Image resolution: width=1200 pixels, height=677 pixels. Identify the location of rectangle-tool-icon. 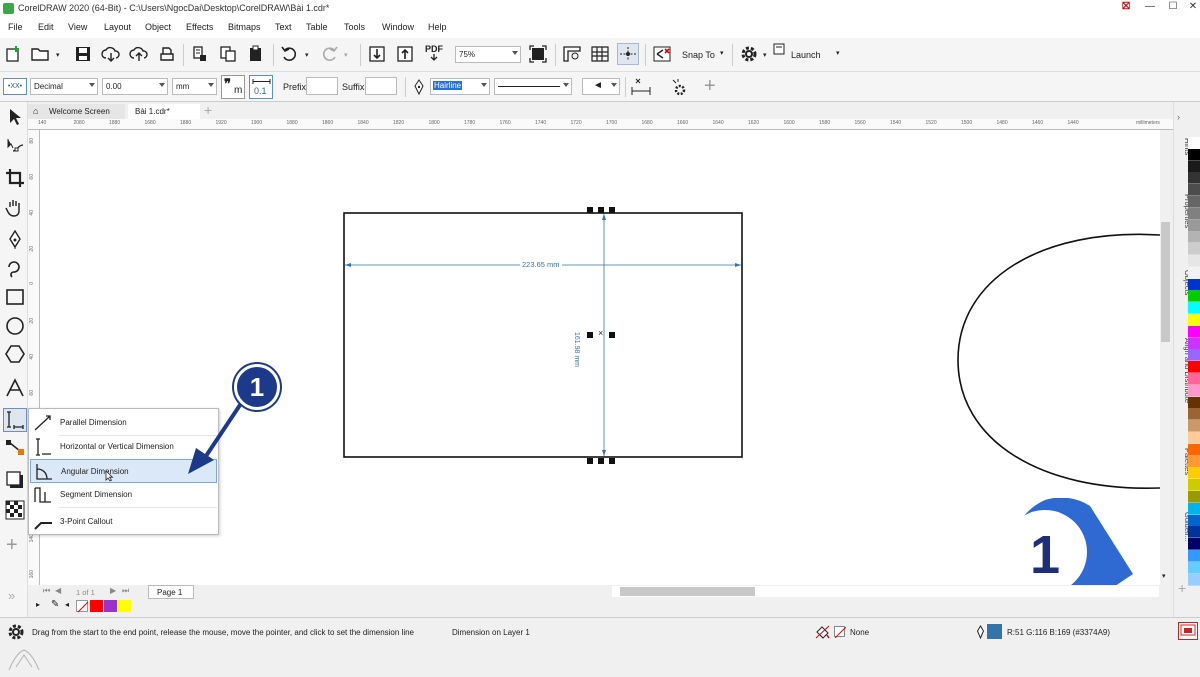
(15, 297).